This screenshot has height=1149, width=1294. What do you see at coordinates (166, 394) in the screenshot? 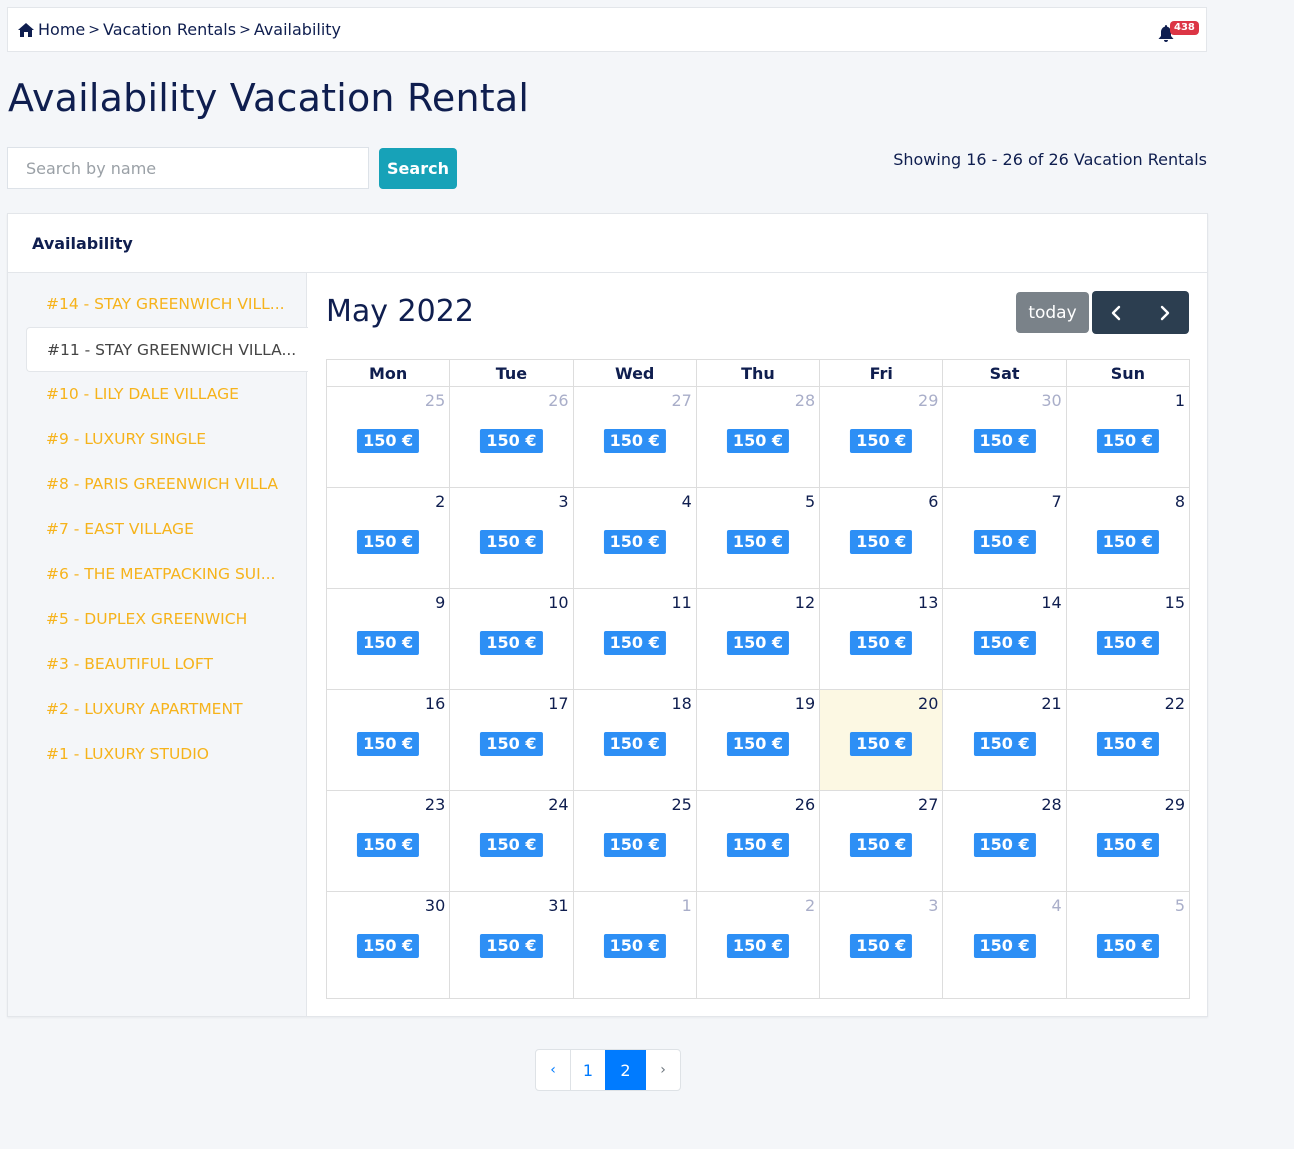
I see `rental-item: #10 - LILY DALE VILLAGE` at bounding box center [166, 394].